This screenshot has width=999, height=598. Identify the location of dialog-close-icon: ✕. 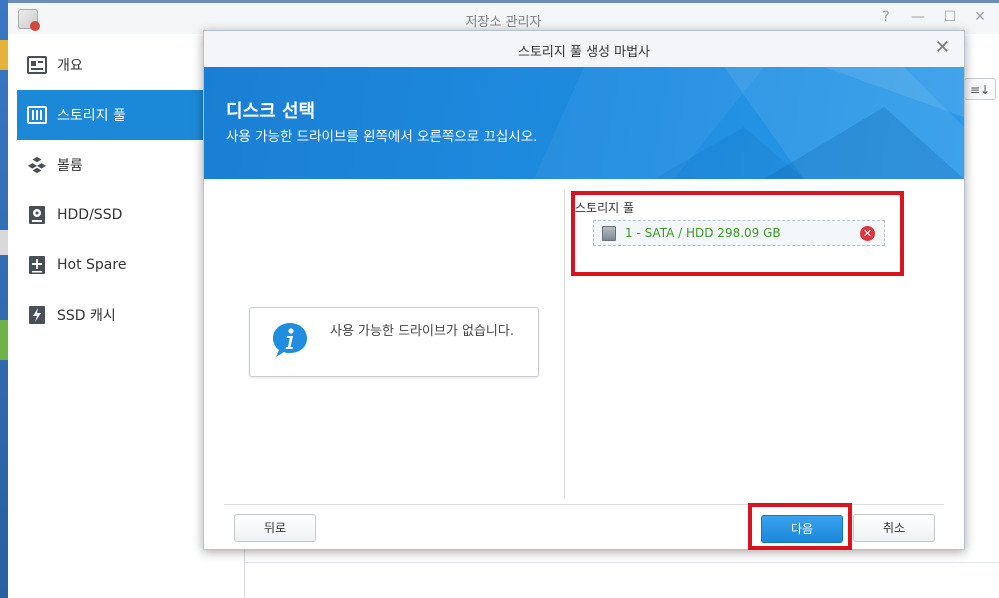
(942, 47).